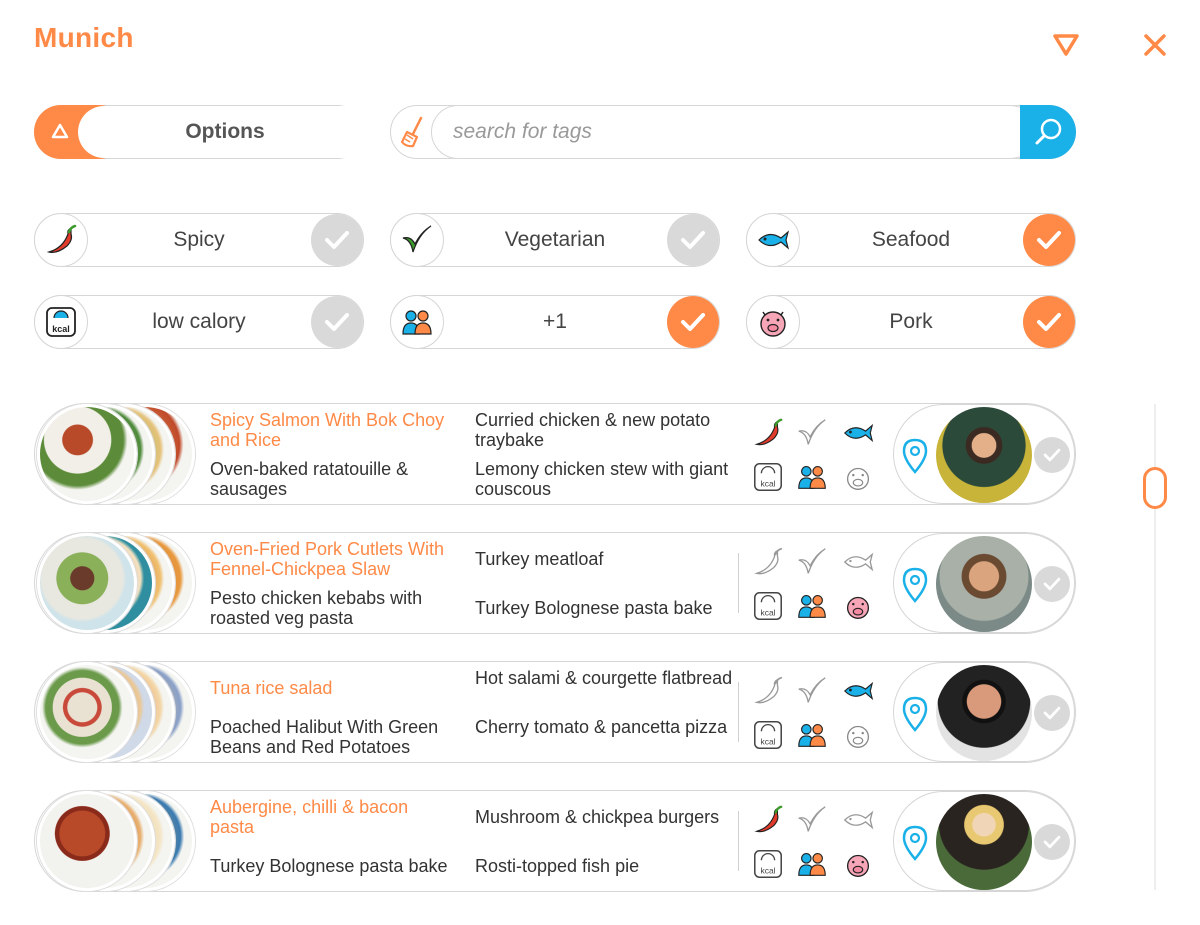 The height and width of the screenshot is (925, 1200). I want to click on search-input, so click(733, 132).